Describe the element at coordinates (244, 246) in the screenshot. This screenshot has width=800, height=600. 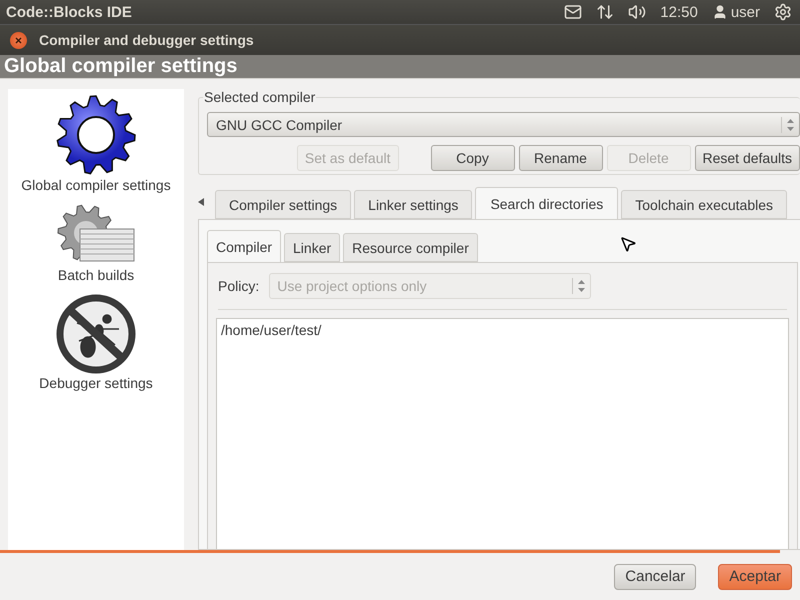
I see `tab: Compiler` at that location.